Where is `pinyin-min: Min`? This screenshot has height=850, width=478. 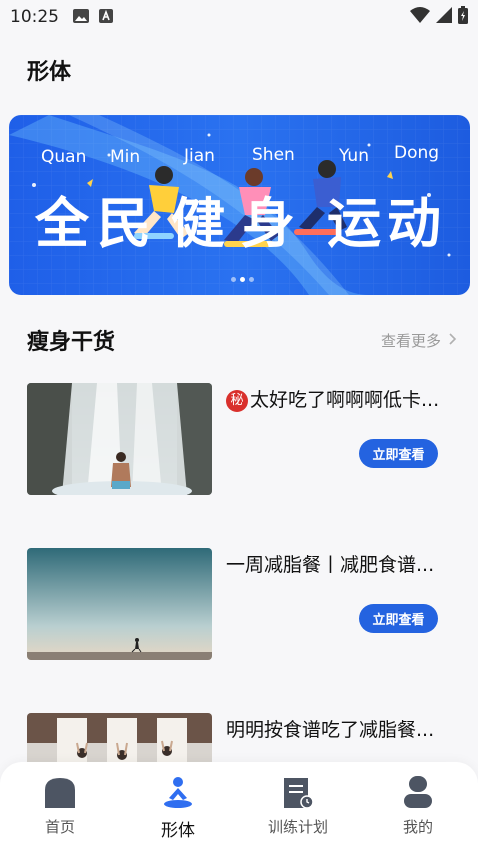 pinyin-min: Min is located at coordinates (125, 157).